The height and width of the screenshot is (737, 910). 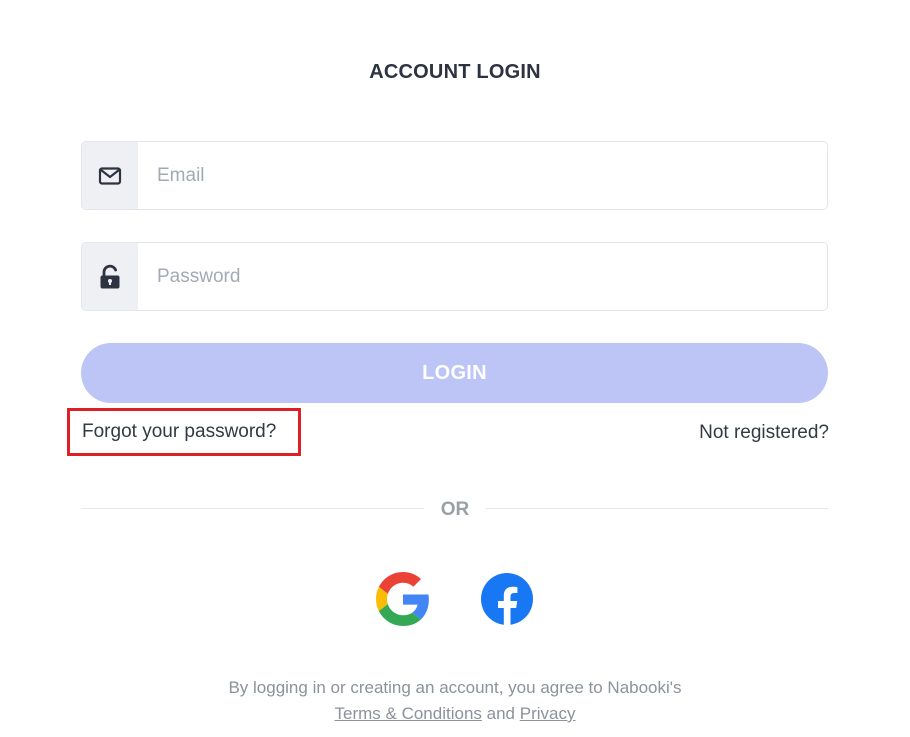 I want to click on google-login-button, so click(x=403, y=599).